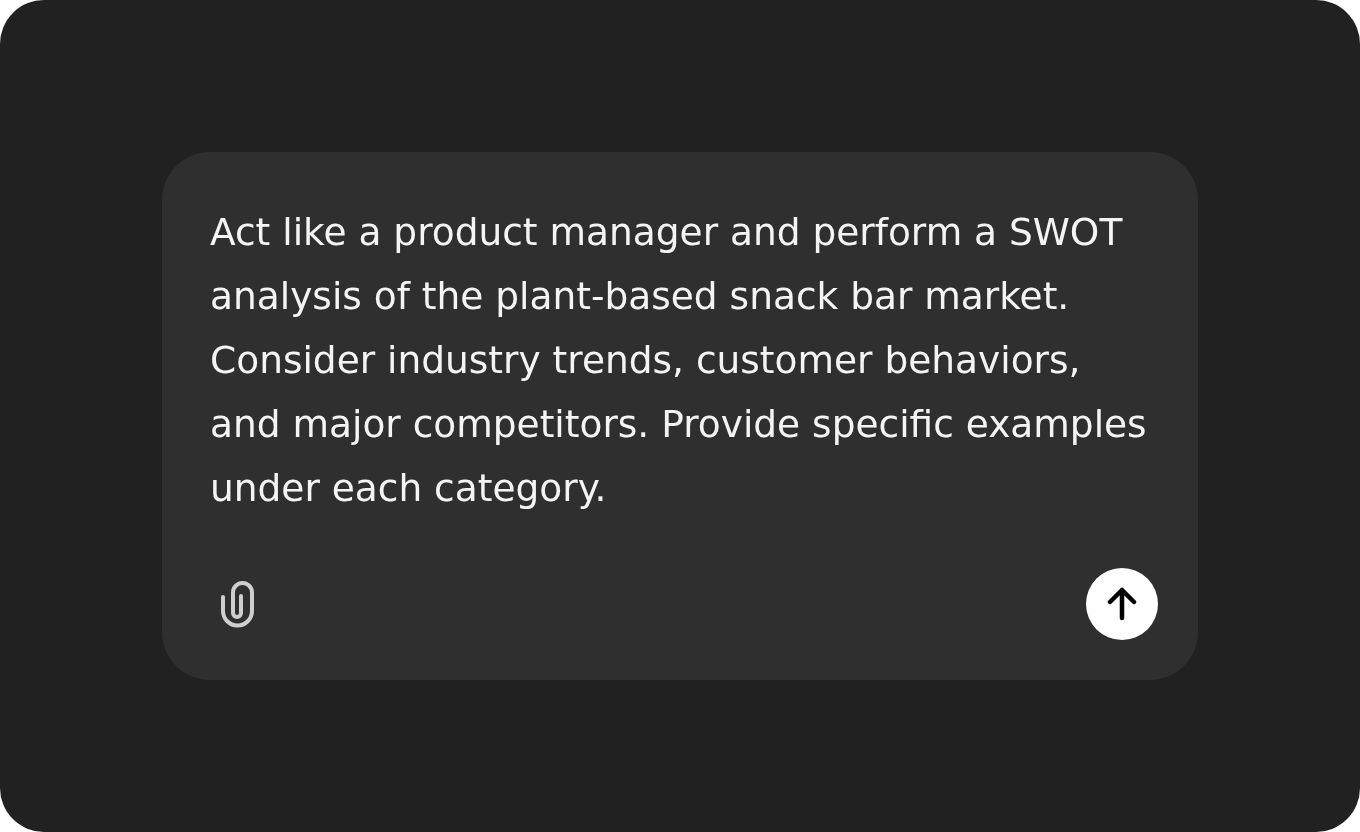 This screenshot has height=832, width=1360. I want to click on attach-button, so click(237, 604).